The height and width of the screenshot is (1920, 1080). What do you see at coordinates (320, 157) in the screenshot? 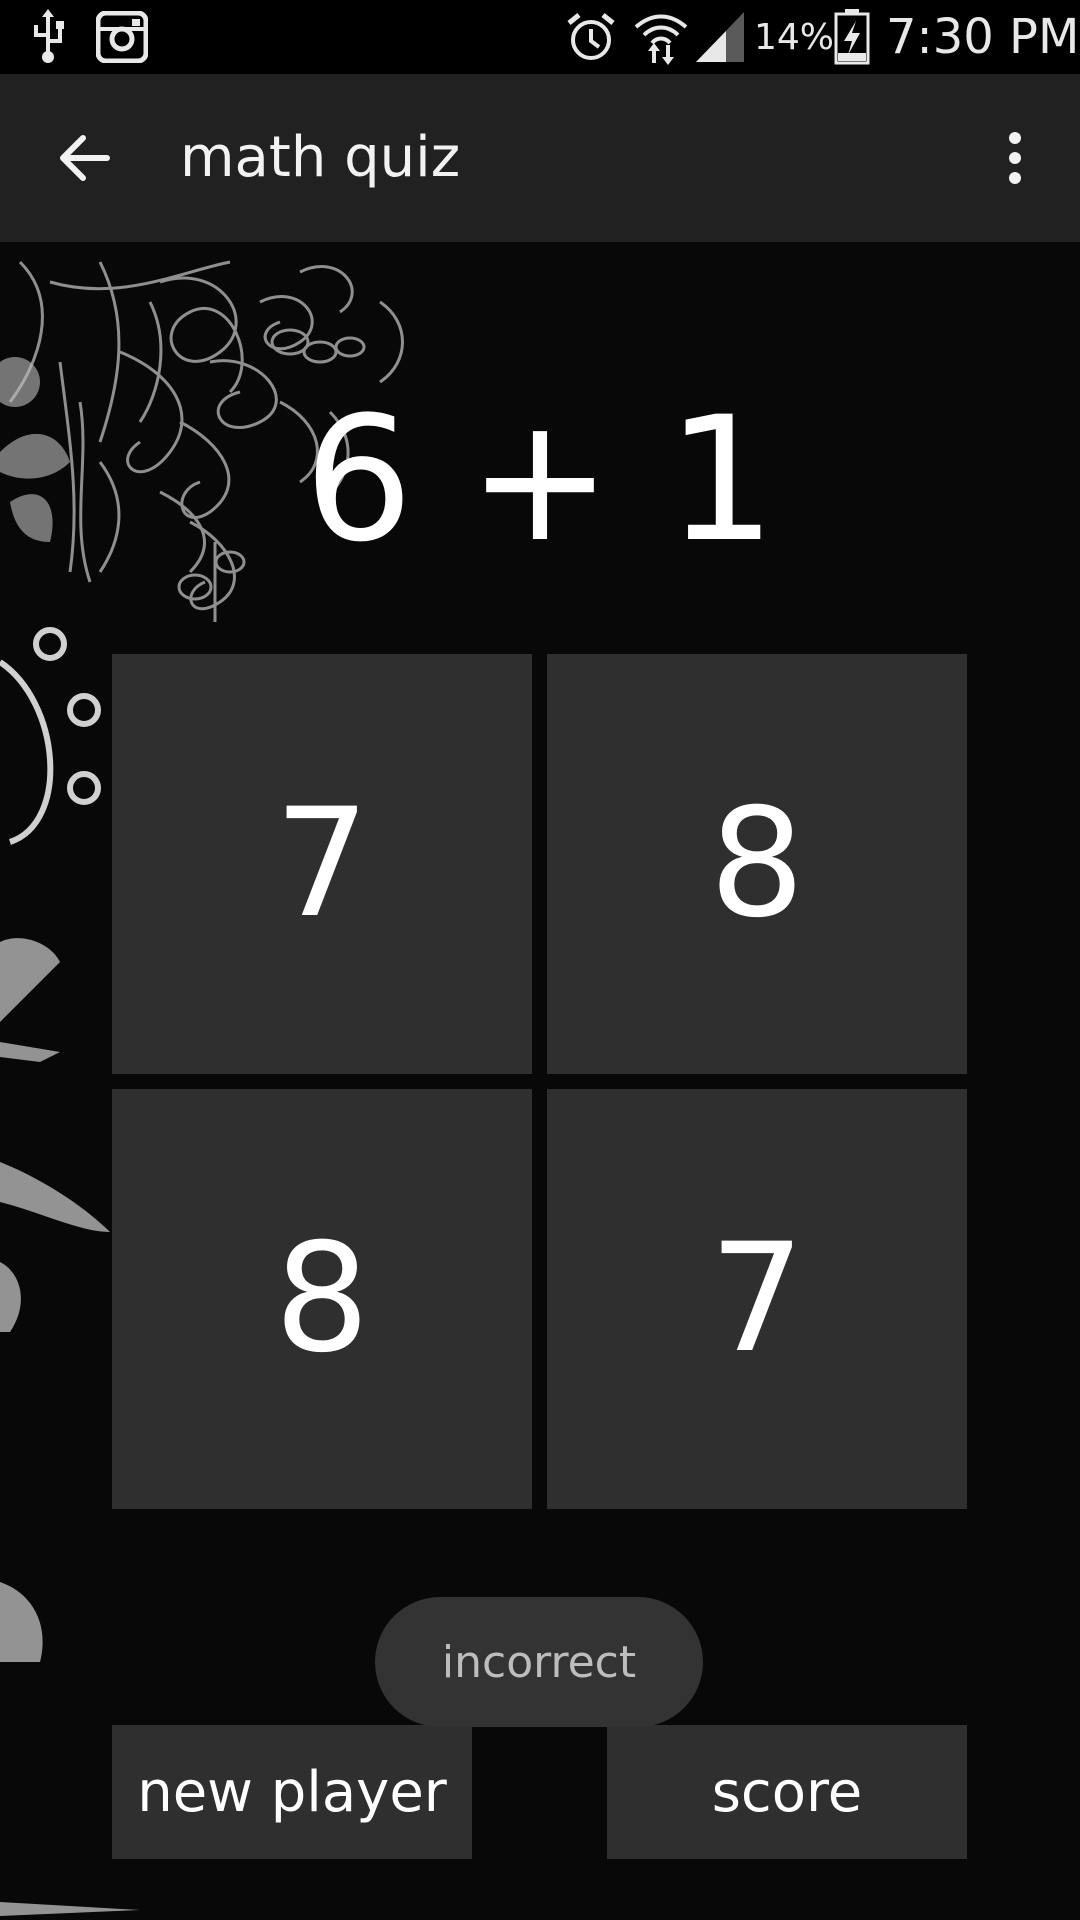
I see `app-title: math quiz` at bounding box center [320, 157].